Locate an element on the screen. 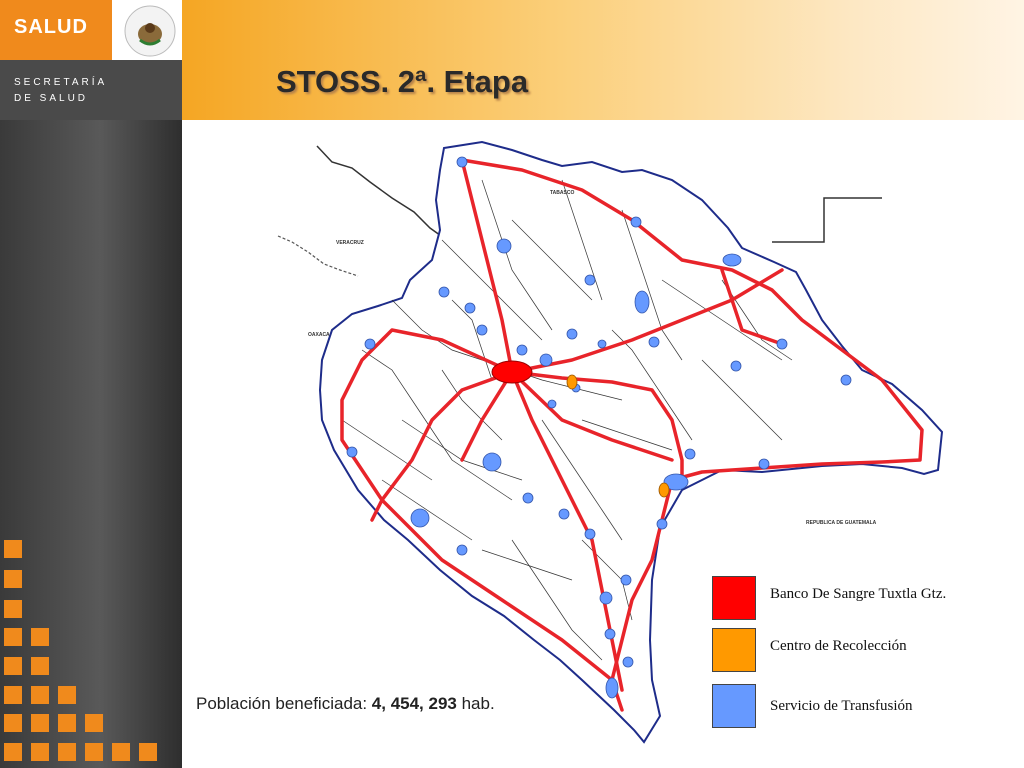 The height and width of the screenshot is (768, 1024). population-caption: Población beneficiada: 4, 454, 293 hab. is located at coordinates (345, 704).